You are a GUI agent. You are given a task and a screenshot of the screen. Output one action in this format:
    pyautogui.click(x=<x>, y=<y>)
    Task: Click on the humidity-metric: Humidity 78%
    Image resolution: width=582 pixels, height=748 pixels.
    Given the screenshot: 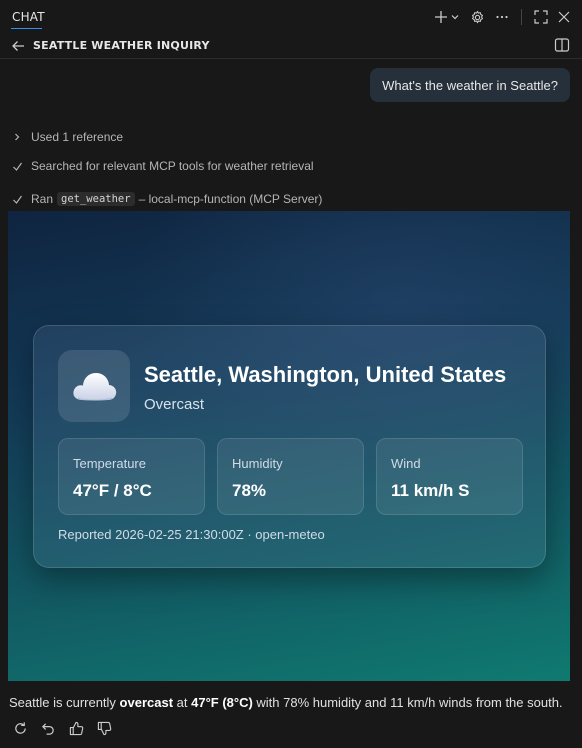 What is the action you would take?
    pyautogui.click(x=290, y=476)
    